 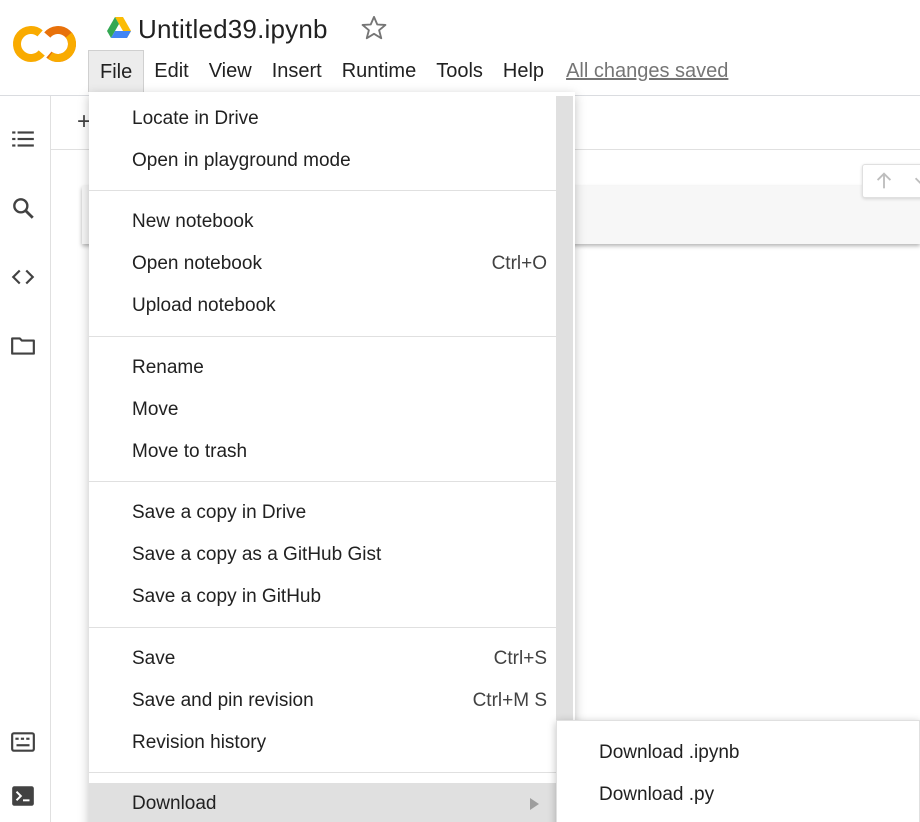 I want to click on cell-toolbar, so click(x=891, y=181).